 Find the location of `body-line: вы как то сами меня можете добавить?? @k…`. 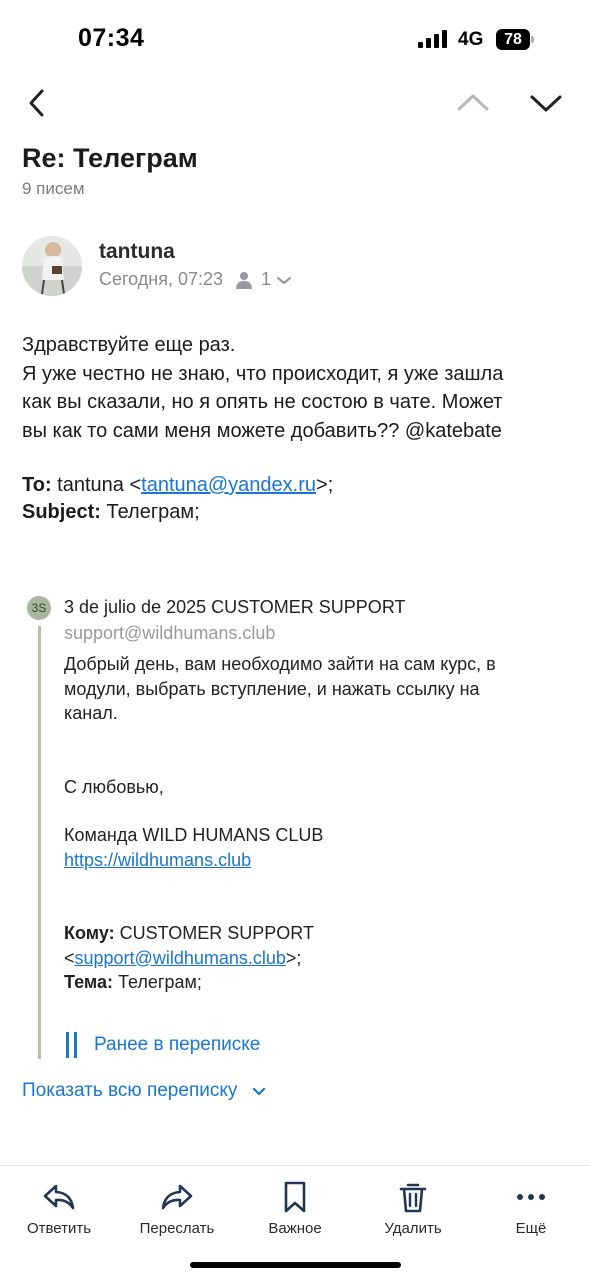

body-line: вы как то сами меня можете добавить?? @k… is located at coordinates (262, 430).